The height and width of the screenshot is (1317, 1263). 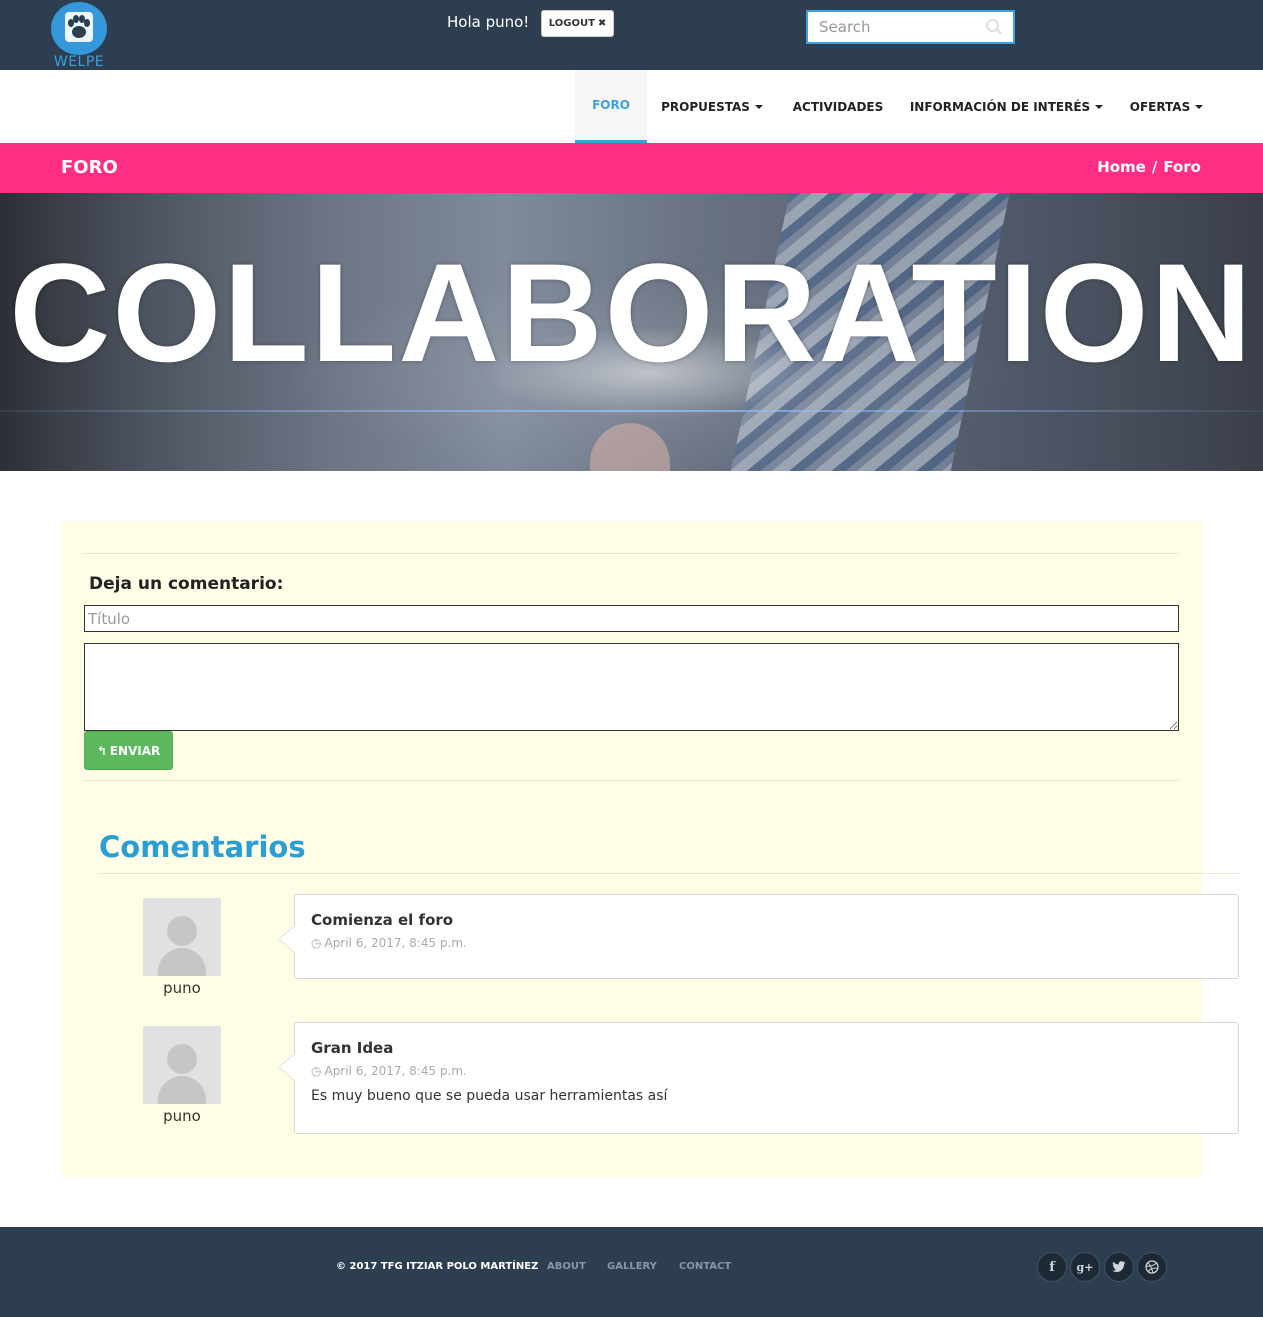 I want to click on logout-button: LOGOUT ✖, so click(x=577, y=23).